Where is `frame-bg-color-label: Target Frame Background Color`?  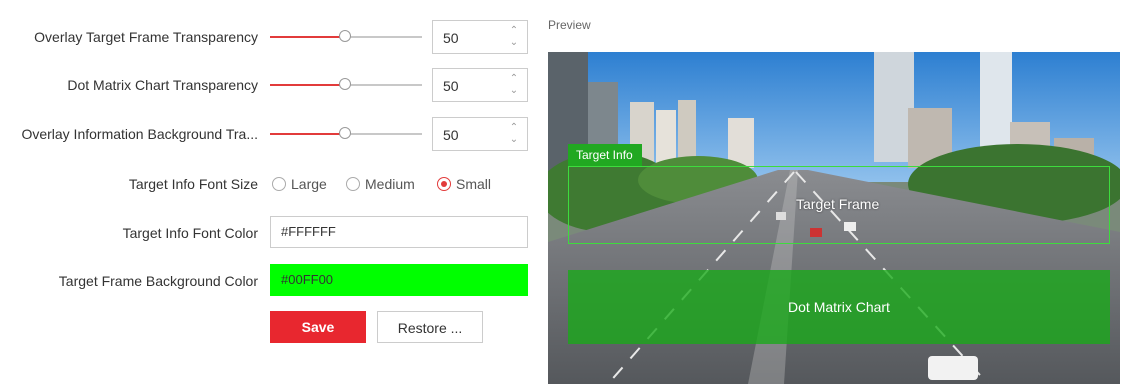
frame-bg-color-label: Target Frame Background Color is located at coordinates (158, 281).